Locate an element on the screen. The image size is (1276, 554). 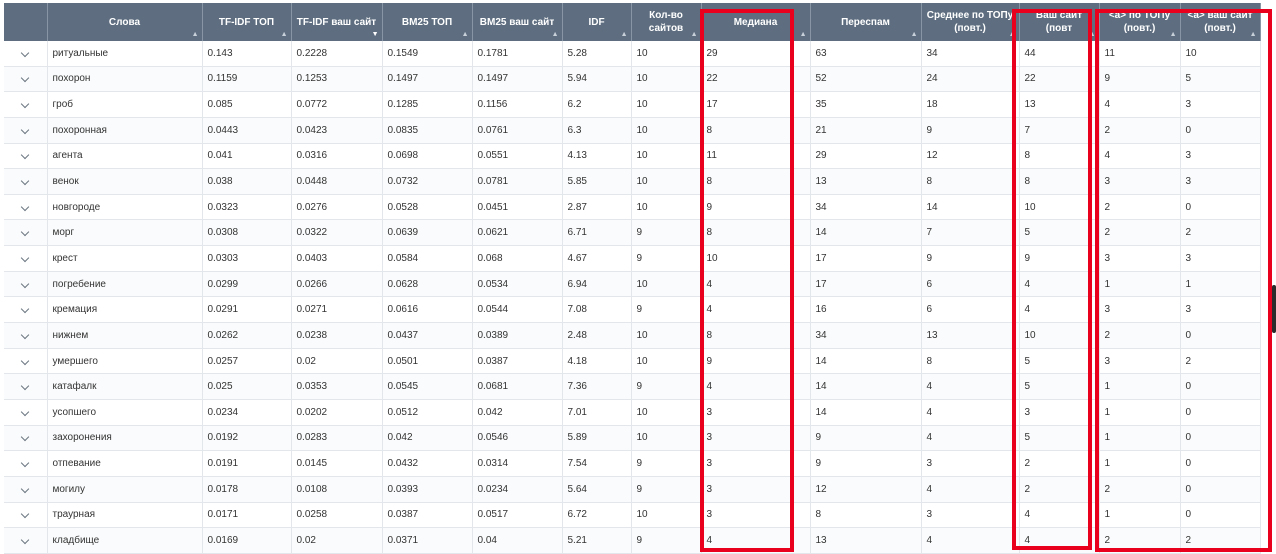
column-header-bm25_site: BM25 ваш сайт ▲ is located at coordinates (517, 22).